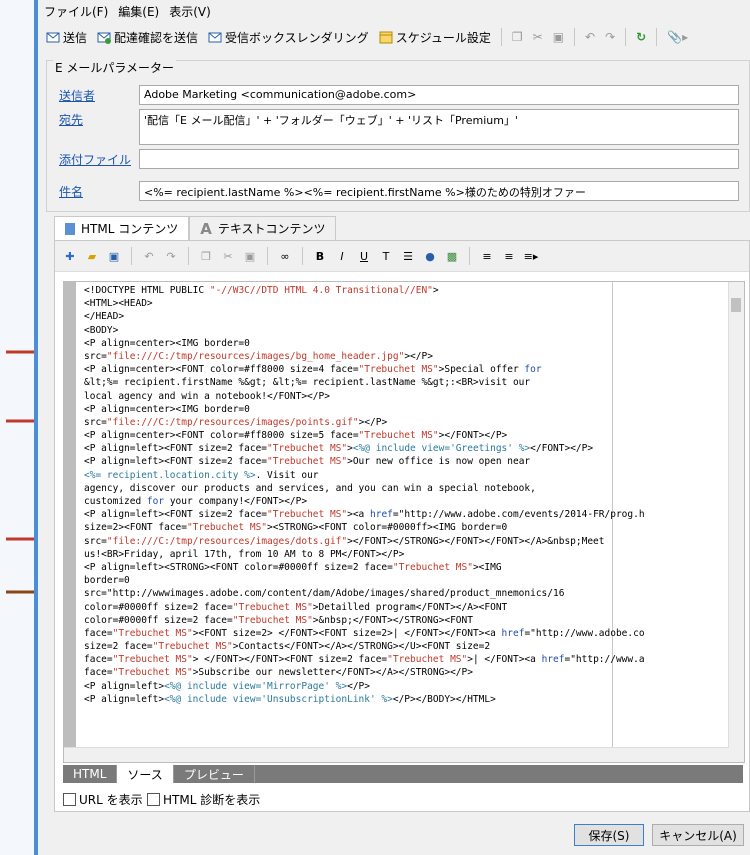 Image resolution: width=750 pixels, height=855 pixels. What do you see at coordinates (122, 228) in the screenshot?
I see `tab-html-content: HTML コンテンツ` at bounding box center [122, 228].